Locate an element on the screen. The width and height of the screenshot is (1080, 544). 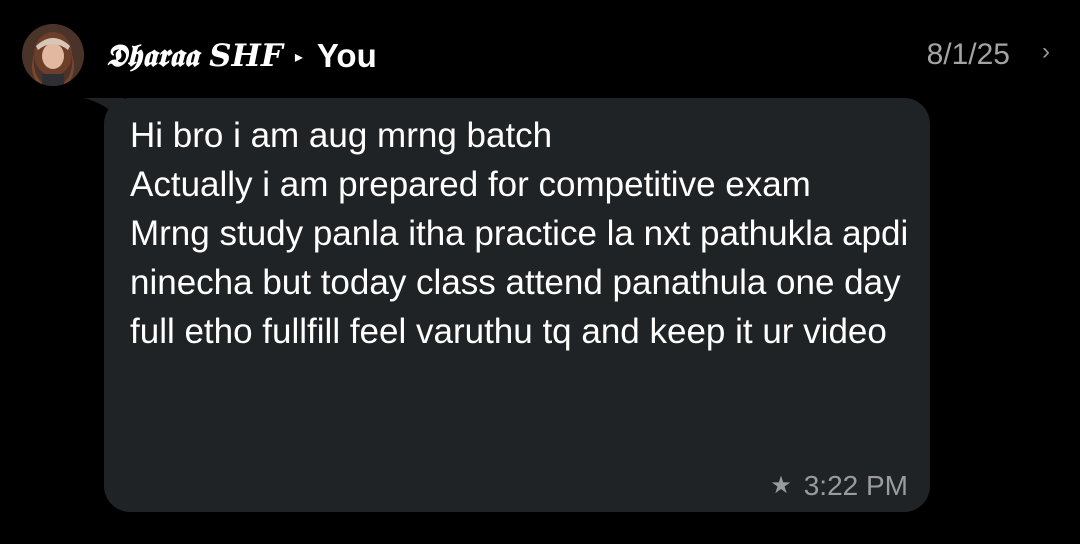
message-meta: ★ 3:22 PM is located at coordinates (839, 486).